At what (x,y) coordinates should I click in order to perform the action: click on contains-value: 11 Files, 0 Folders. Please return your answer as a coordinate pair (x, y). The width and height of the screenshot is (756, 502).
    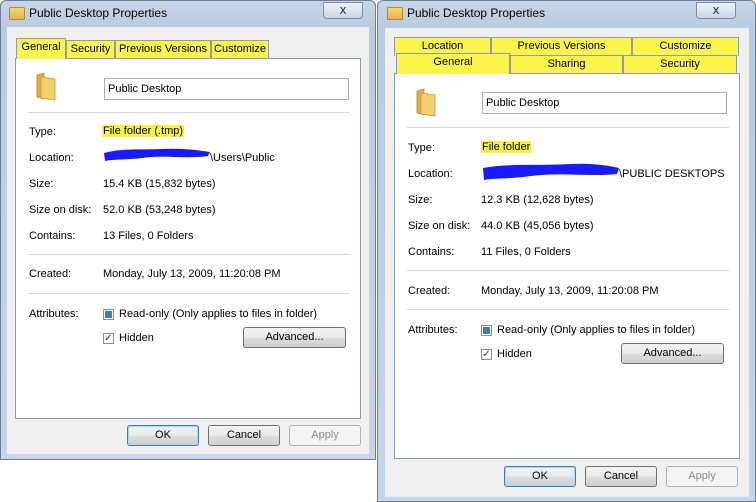
    Looking at the image, I should click on (526, 252).